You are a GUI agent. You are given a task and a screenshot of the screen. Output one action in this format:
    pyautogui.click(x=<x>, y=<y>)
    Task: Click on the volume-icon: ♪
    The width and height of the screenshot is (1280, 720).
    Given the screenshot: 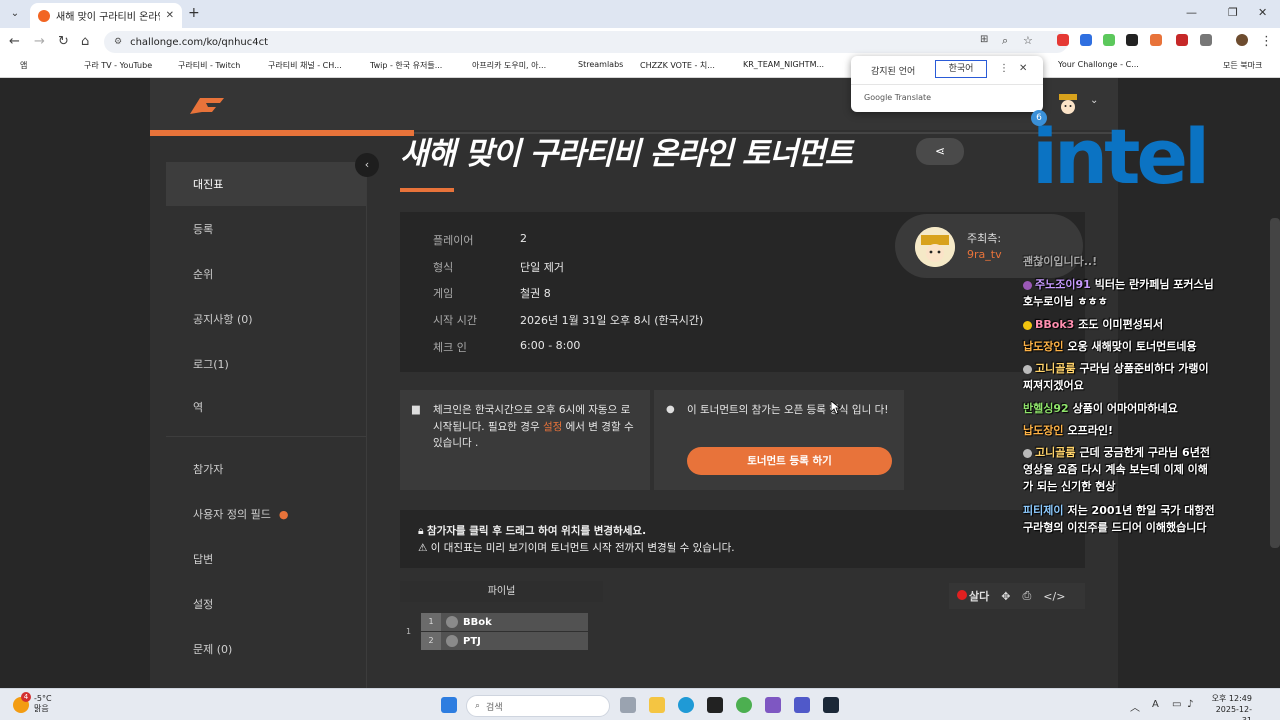 What is the action you would take?
    pyautogui.click(x=1190, y=704)
    